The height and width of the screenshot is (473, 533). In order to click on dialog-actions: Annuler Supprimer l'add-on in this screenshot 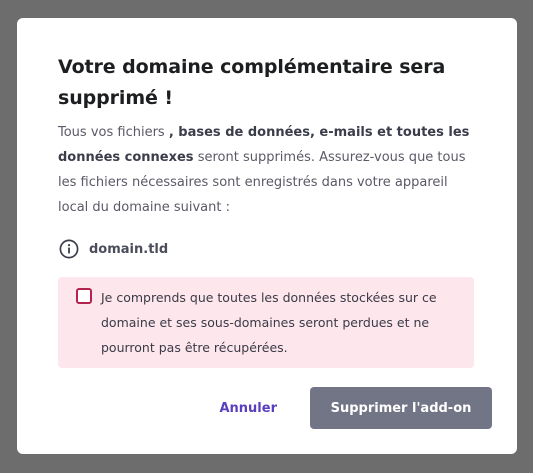, I will do `click(355, 408)`.